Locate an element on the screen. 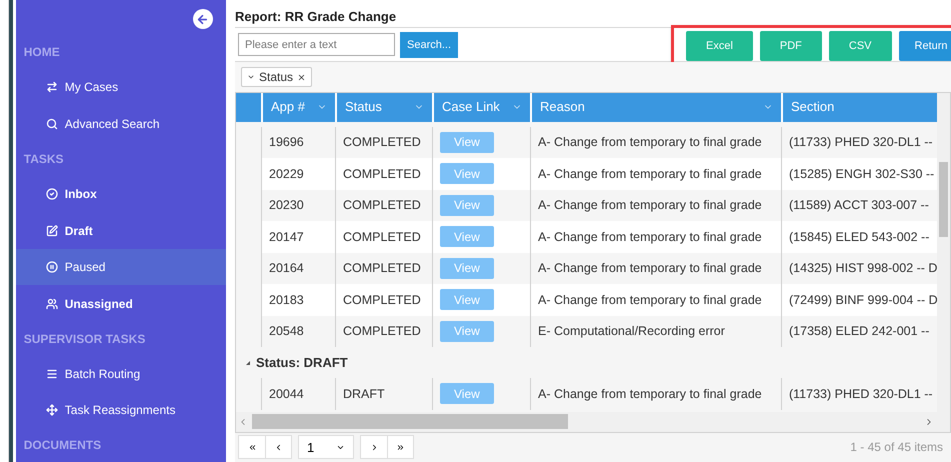 Image resolution: width=951 pixels, height=462 pixels. table-cell-text: 20044 is located at coordinates (286, 394).